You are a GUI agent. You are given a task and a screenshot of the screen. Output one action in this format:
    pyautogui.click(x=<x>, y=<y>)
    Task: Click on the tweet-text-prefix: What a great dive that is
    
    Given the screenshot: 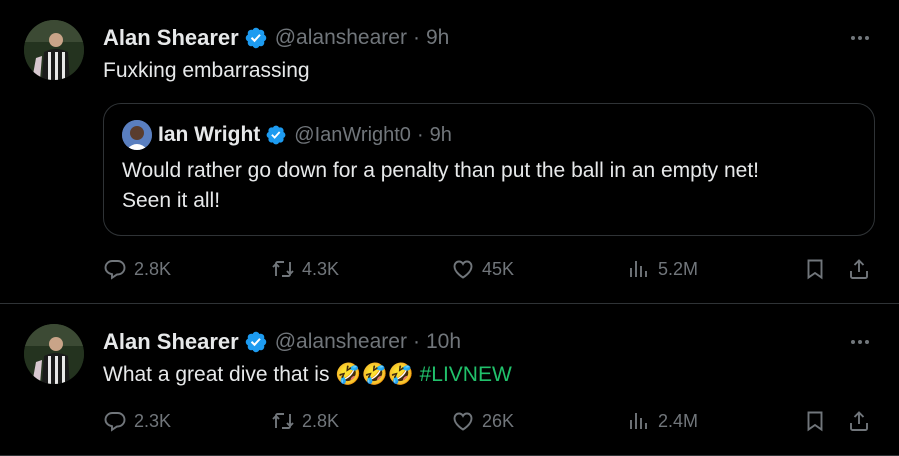 What is the action you would take?
    pyautogui.click(x=219, y=374)
    